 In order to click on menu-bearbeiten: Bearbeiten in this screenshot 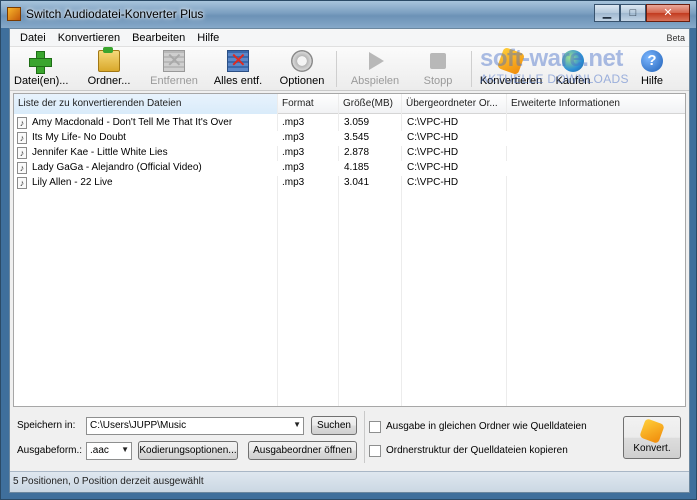, I will do `click(158, 37)`.